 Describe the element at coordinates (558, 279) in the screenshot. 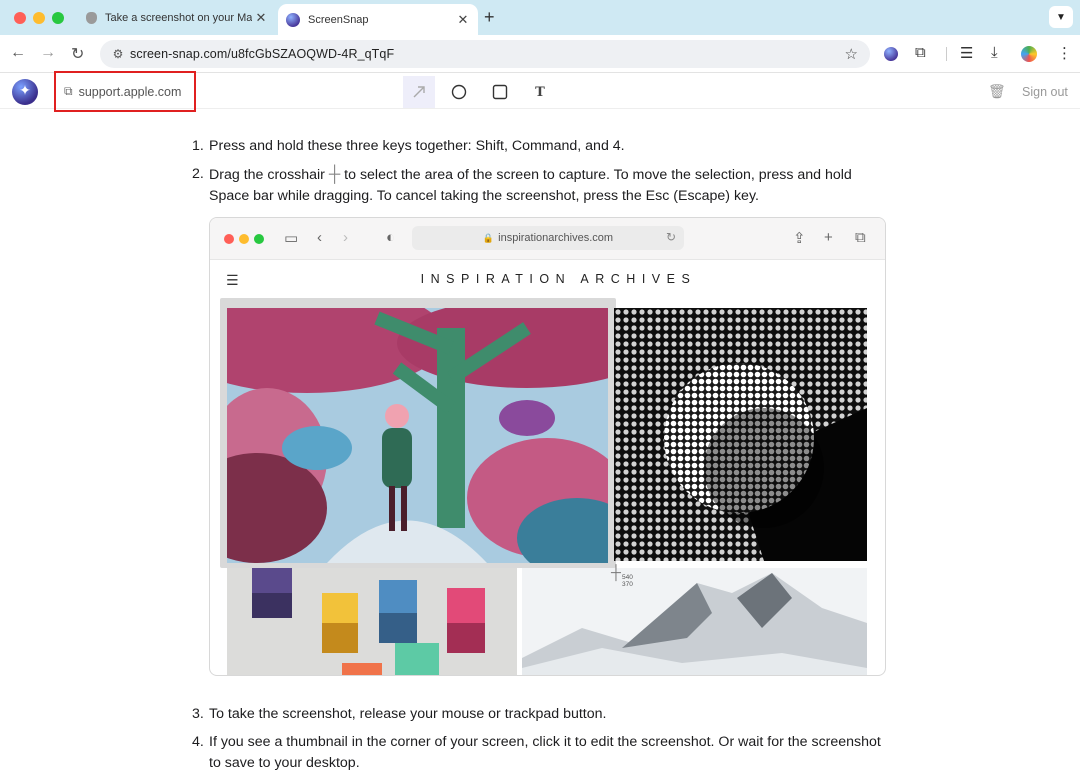

I see `site-title: INSPIRATION ARCHIVES` at that location.